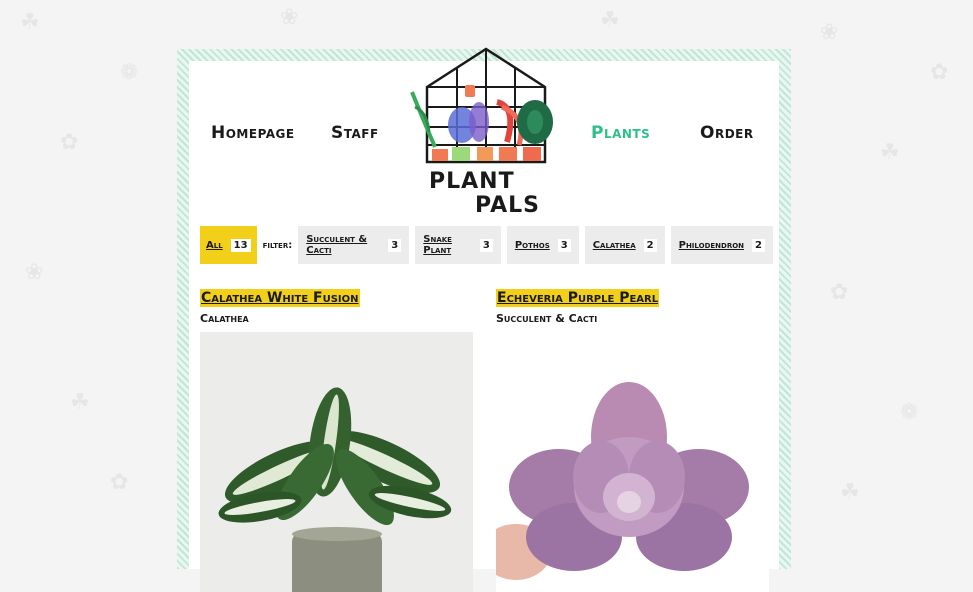 The height and width of the screenshot is (592, 973). What do you see at coordinates (228, 245) in the screenshot?
I see `filter-all: All 13` at bounding box center [228, 245].